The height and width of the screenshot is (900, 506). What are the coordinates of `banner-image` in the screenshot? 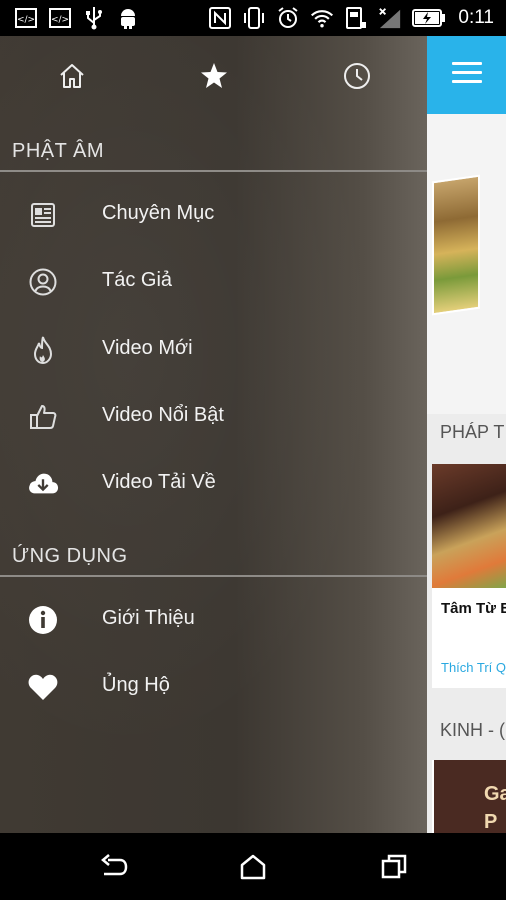 It's located at (456, 245).